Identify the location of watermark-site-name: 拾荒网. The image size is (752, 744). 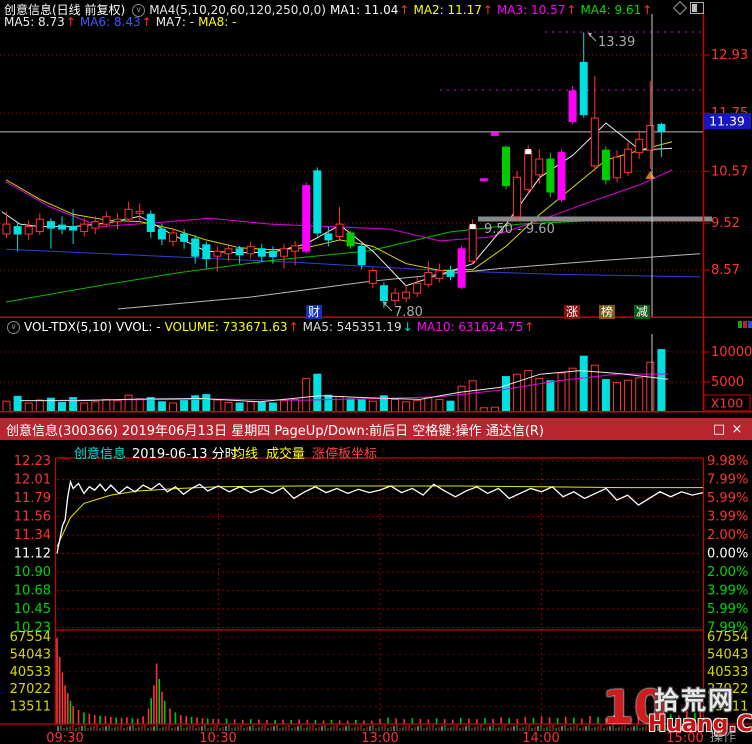
(695, 700).